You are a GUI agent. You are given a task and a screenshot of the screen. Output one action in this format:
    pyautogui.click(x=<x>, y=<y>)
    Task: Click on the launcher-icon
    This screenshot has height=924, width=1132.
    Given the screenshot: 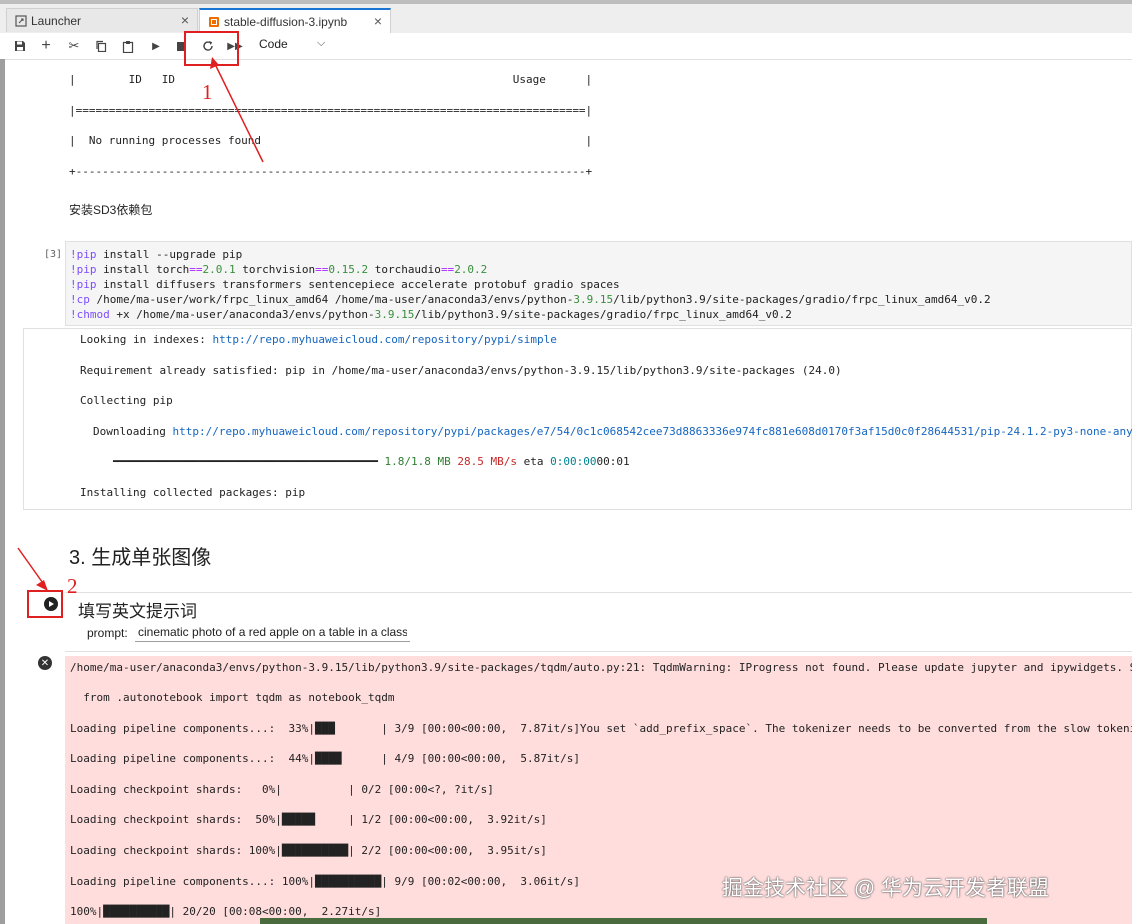 What is the action you would take?
    pyautogui.click(x=21, y=20)
    